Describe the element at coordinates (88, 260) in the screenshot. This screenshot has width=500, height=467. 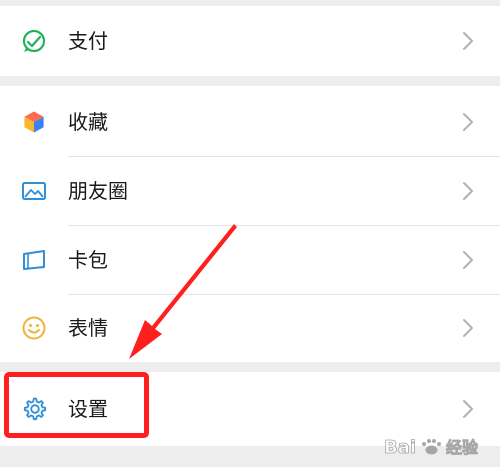
I see `menu-item-label: 卡包` at that location.